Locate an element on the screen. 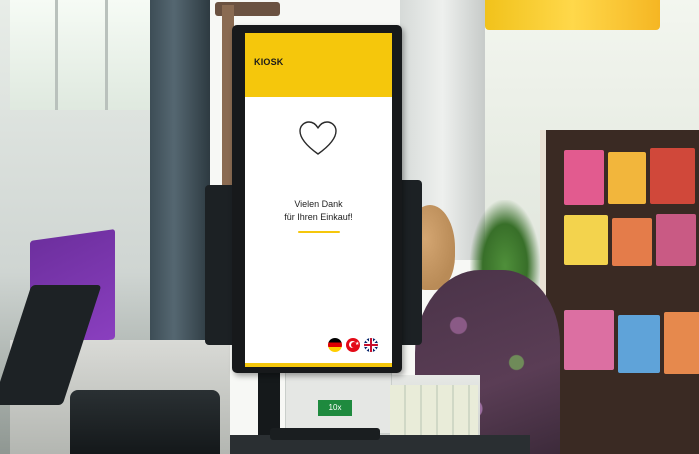 This screenshot has height=454, width=699. accent-underline is located at coordinates (319, 232).